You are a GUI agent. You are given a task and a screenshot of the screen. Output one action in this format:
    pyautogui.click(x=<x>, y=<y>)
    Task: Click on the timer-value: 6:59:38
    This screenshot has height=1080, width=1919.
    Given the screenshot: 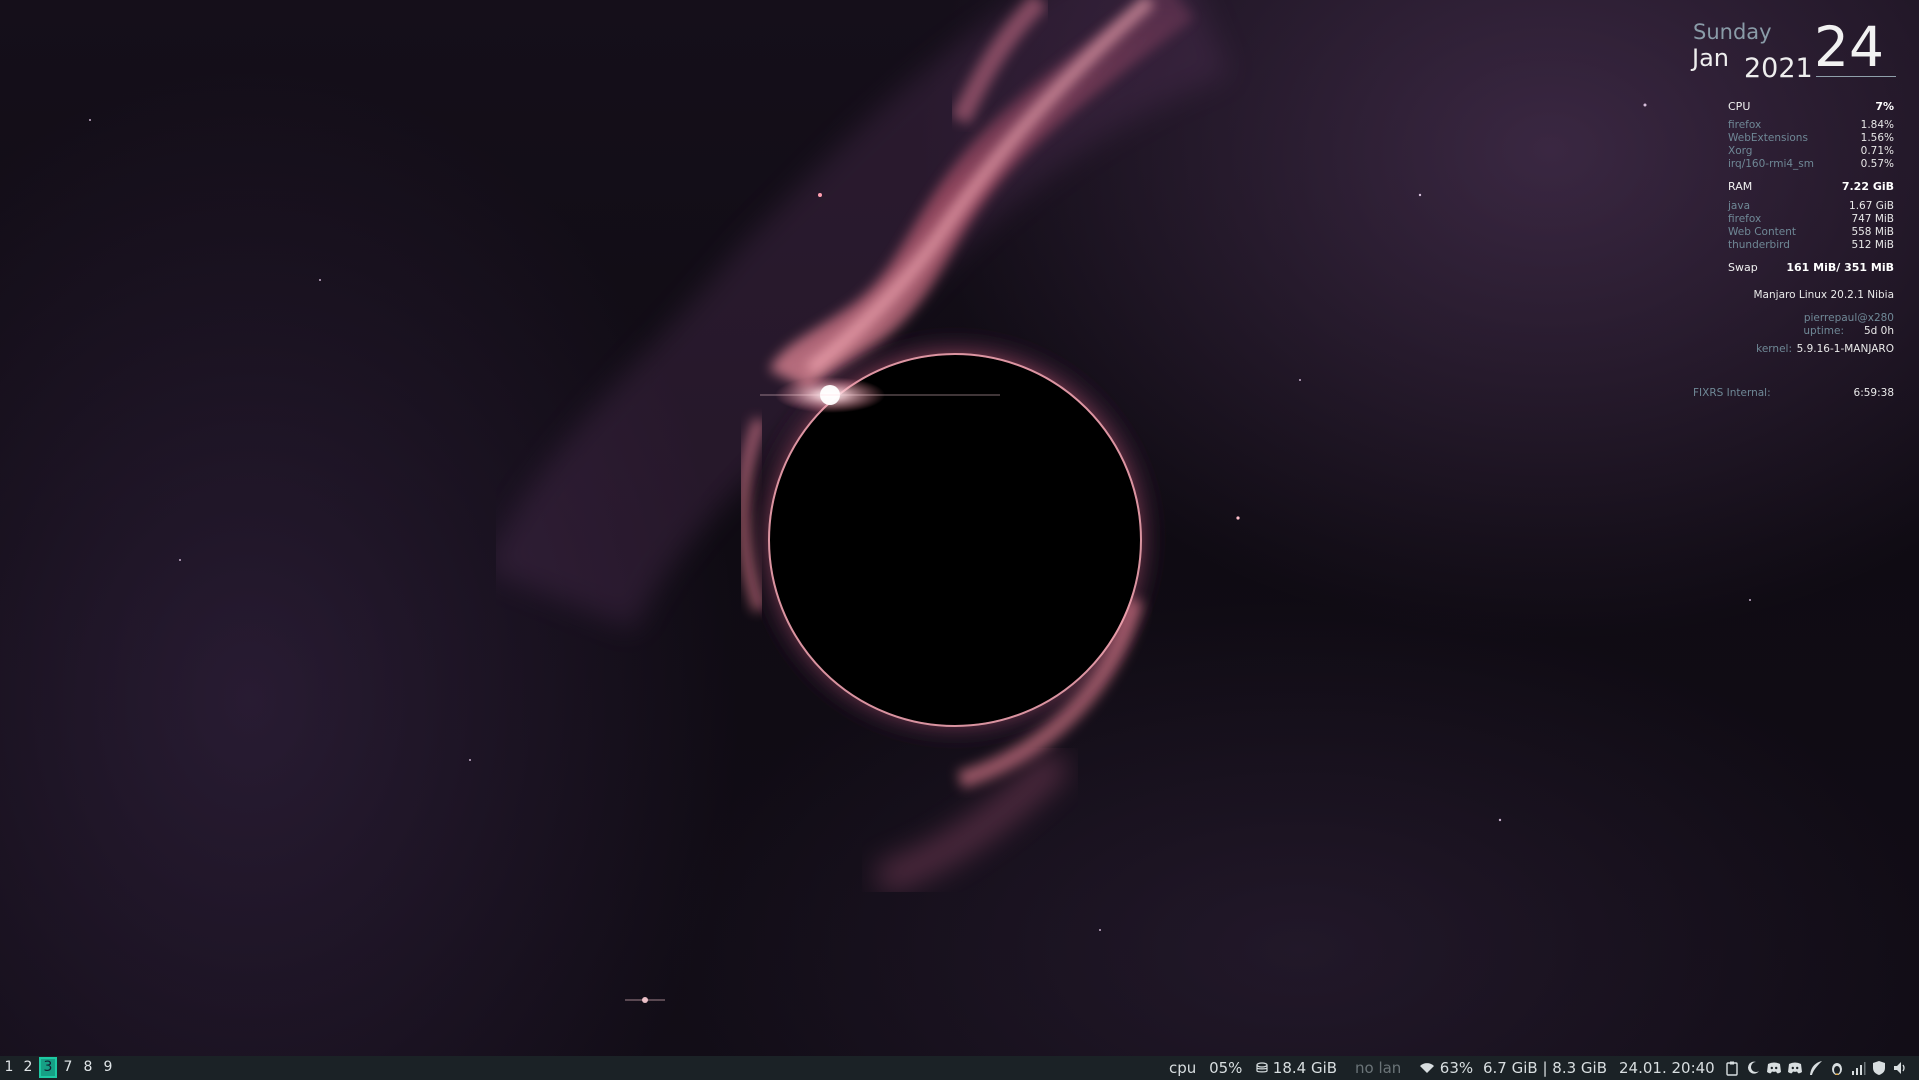 What is the action you would take?
    pyautogui.click(x=1873, y=393)
    